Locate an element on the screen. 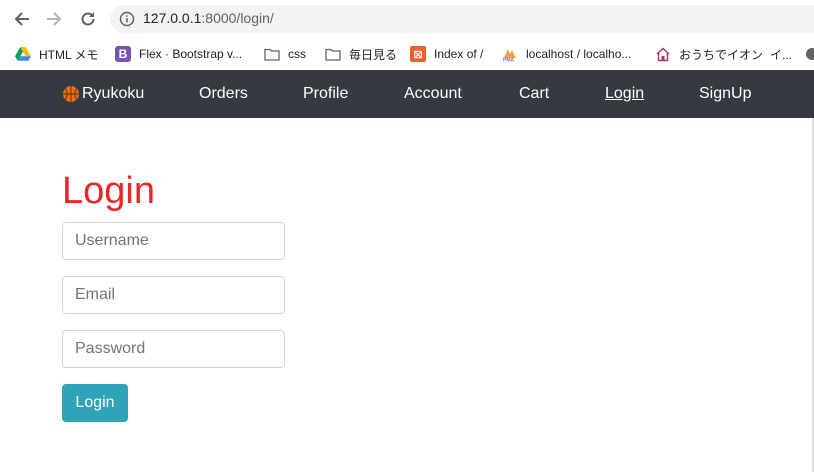 The height and width of the screenshot is (472, 814). bookmark-label: css is located at coordinates (297, 54).